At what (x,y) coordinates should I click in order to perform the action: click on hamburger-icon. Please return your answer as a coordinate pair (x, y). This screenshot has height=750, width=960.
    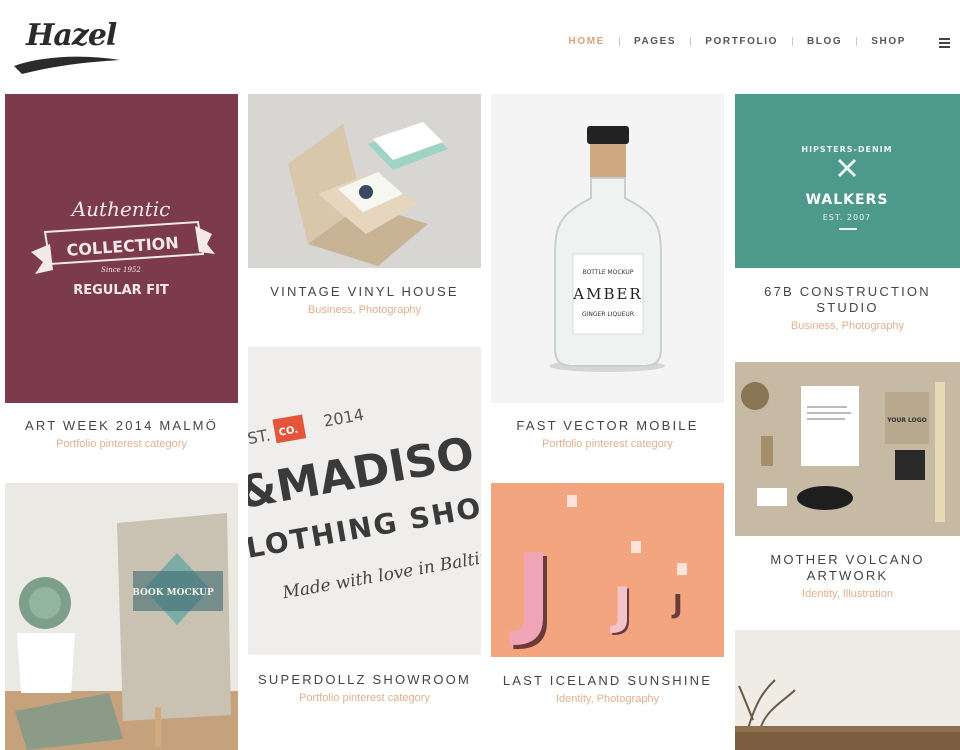
    Looking at the image, I should click on (944, 43).